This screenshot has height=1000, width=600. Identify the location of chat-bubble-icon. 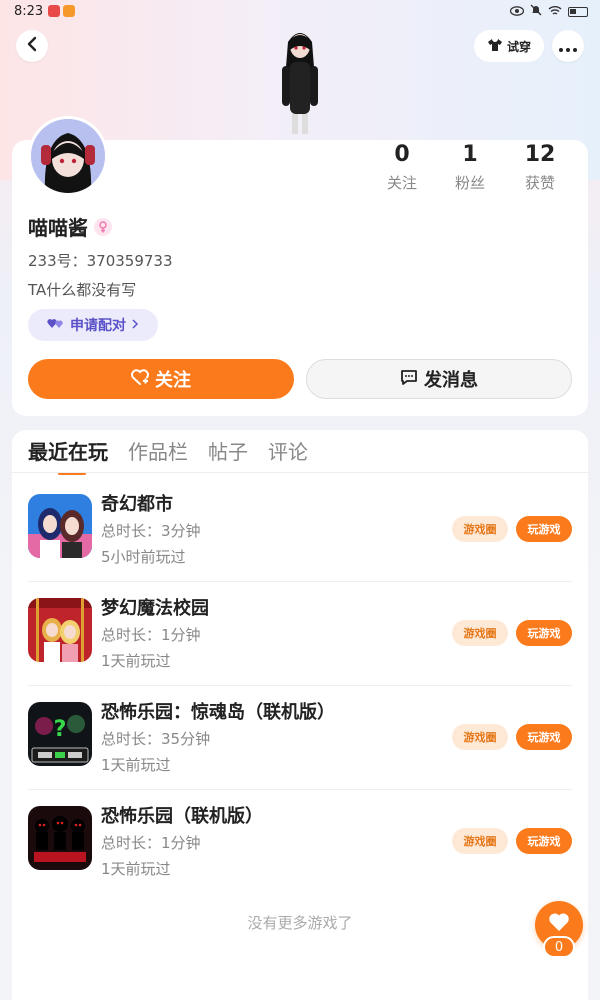
(409, 379).